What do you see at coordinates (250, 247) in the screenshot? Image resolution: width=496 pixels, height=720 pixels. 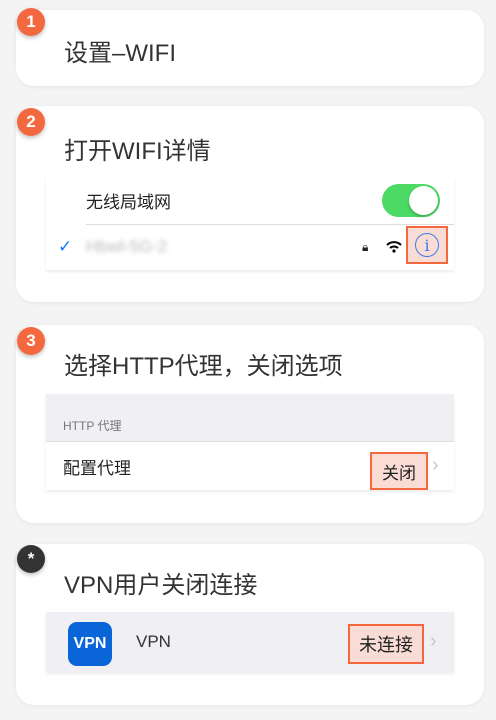 I see `wifi-network-row: ✓ Hbwl-5G-2 🔒︎ i` at bounding box center [250, 247].